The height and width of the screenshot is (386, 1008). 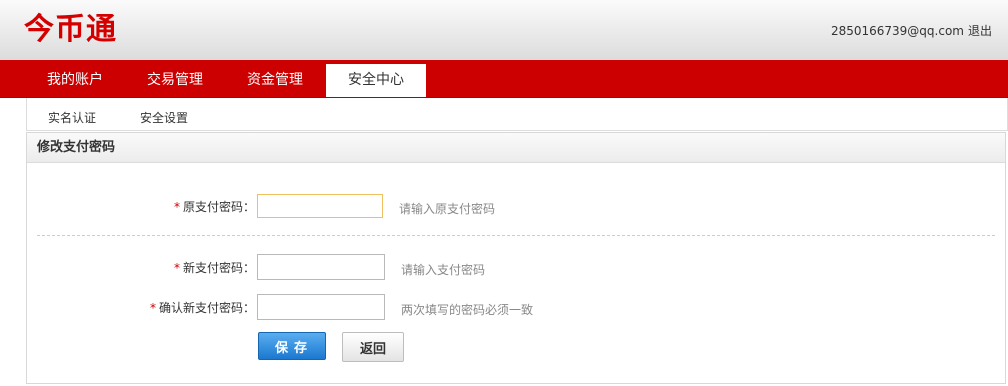 I want to click on new-password-label: * 新支付密码：, so click(x=141, y=267).